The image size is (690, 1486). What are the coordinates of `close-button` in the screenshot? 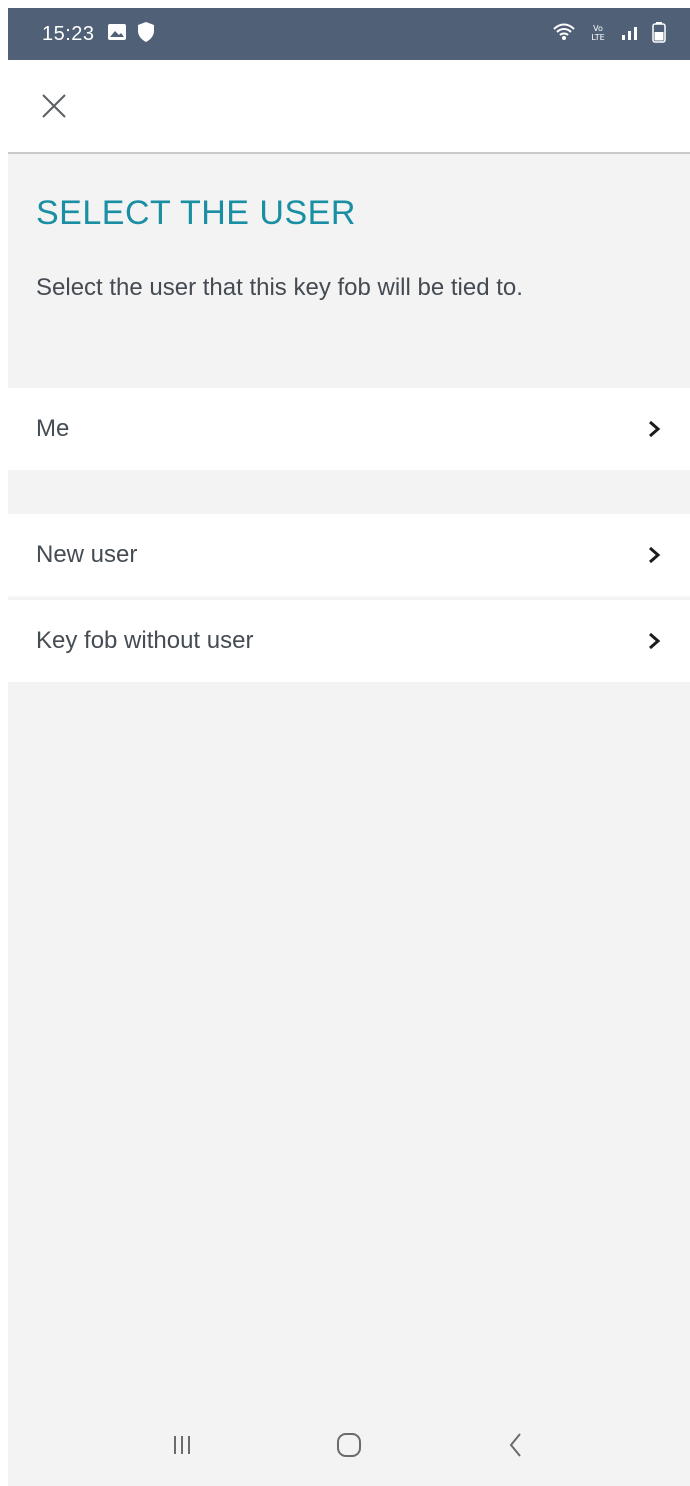 It's located at (54, 108).